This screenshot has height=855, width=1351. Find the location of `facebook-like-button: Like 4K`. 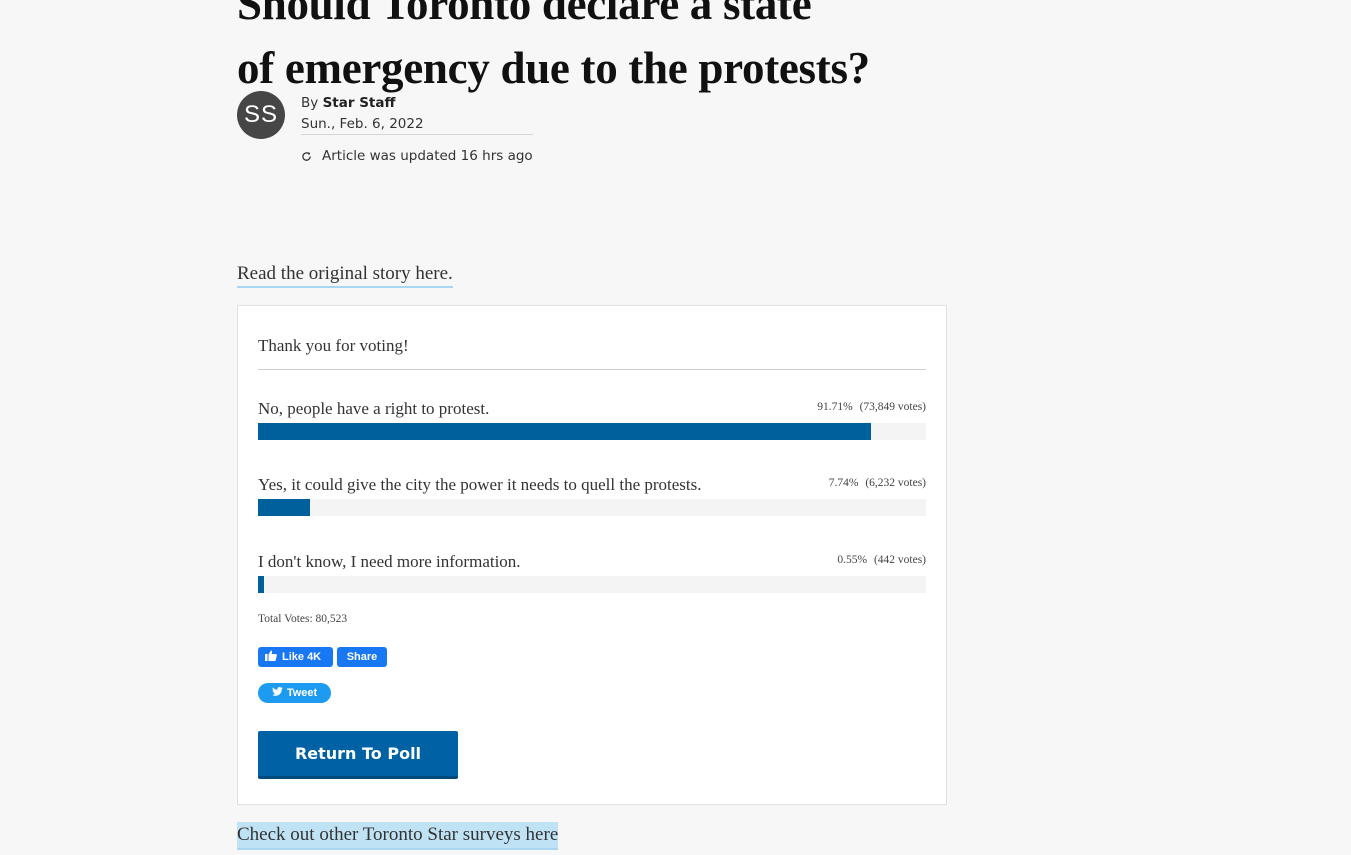

facebook-like-button: Like 4K is located at coordinates (295, 657).